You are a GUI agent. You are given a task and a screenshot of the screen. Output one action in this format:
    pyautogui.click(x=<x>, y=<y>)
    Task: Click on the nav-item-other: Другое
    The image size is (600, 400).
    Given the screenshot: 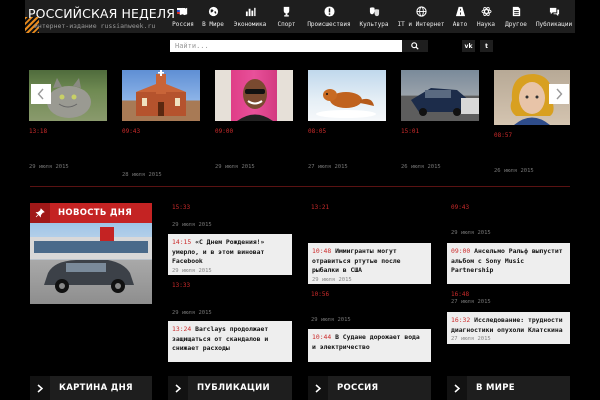 What is the action you would take?
    pyautogui.click(x=516, y=16)
    